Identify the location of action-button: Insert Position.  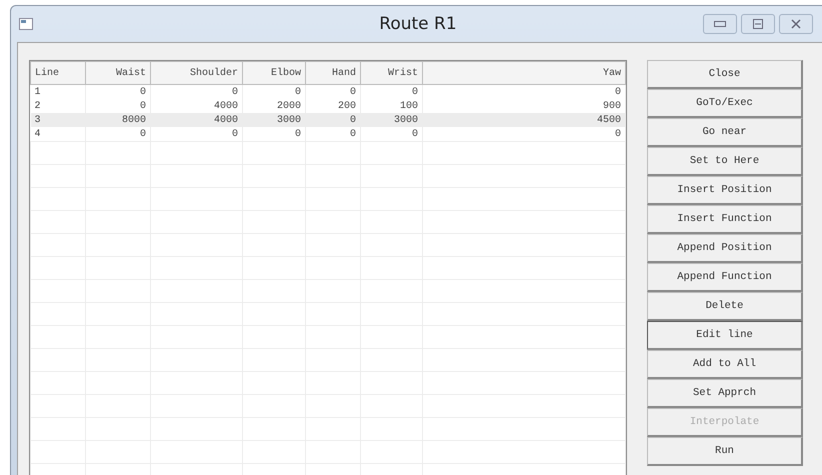
(725, 190).